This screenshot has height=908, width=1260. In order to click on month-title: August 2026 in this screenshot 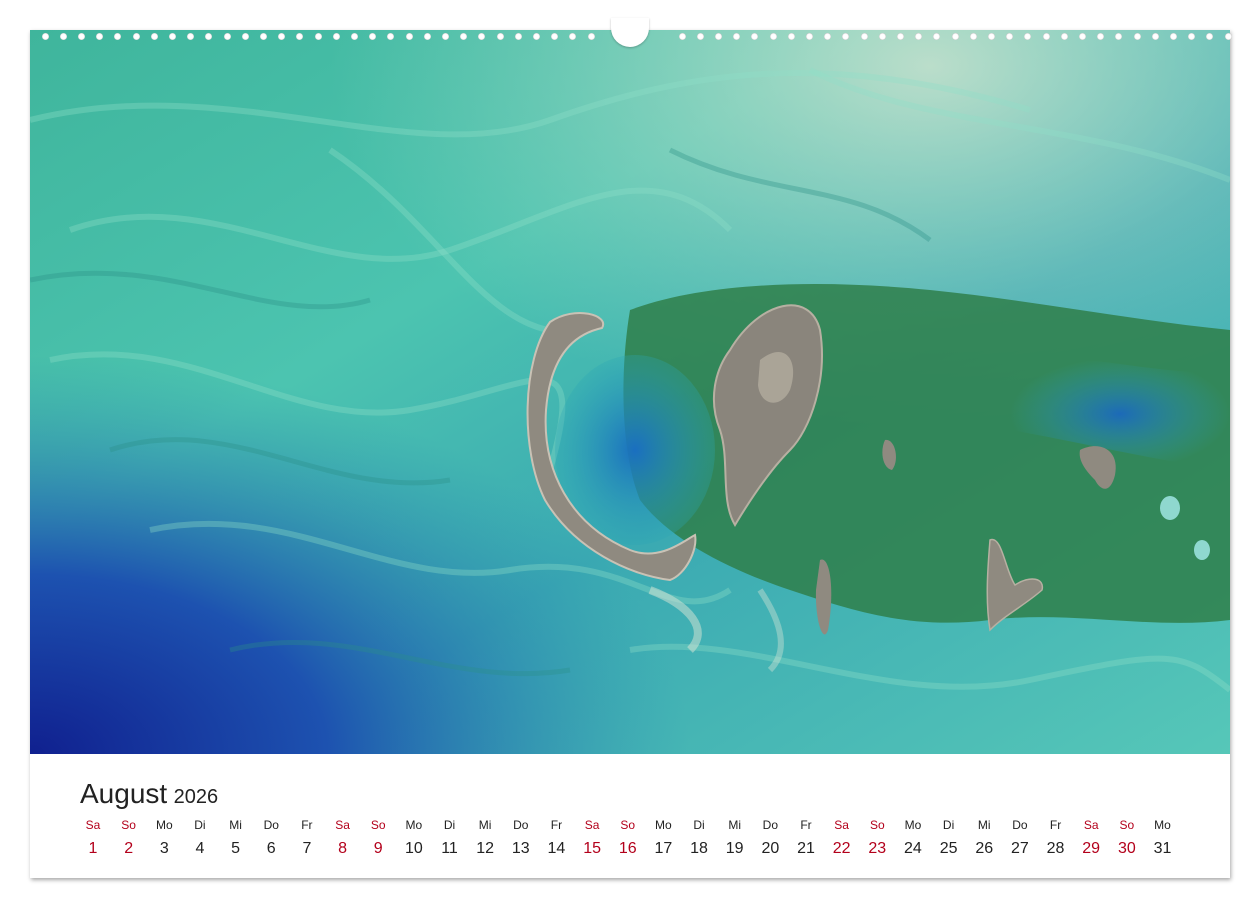, I will do `click(149, 794)`.